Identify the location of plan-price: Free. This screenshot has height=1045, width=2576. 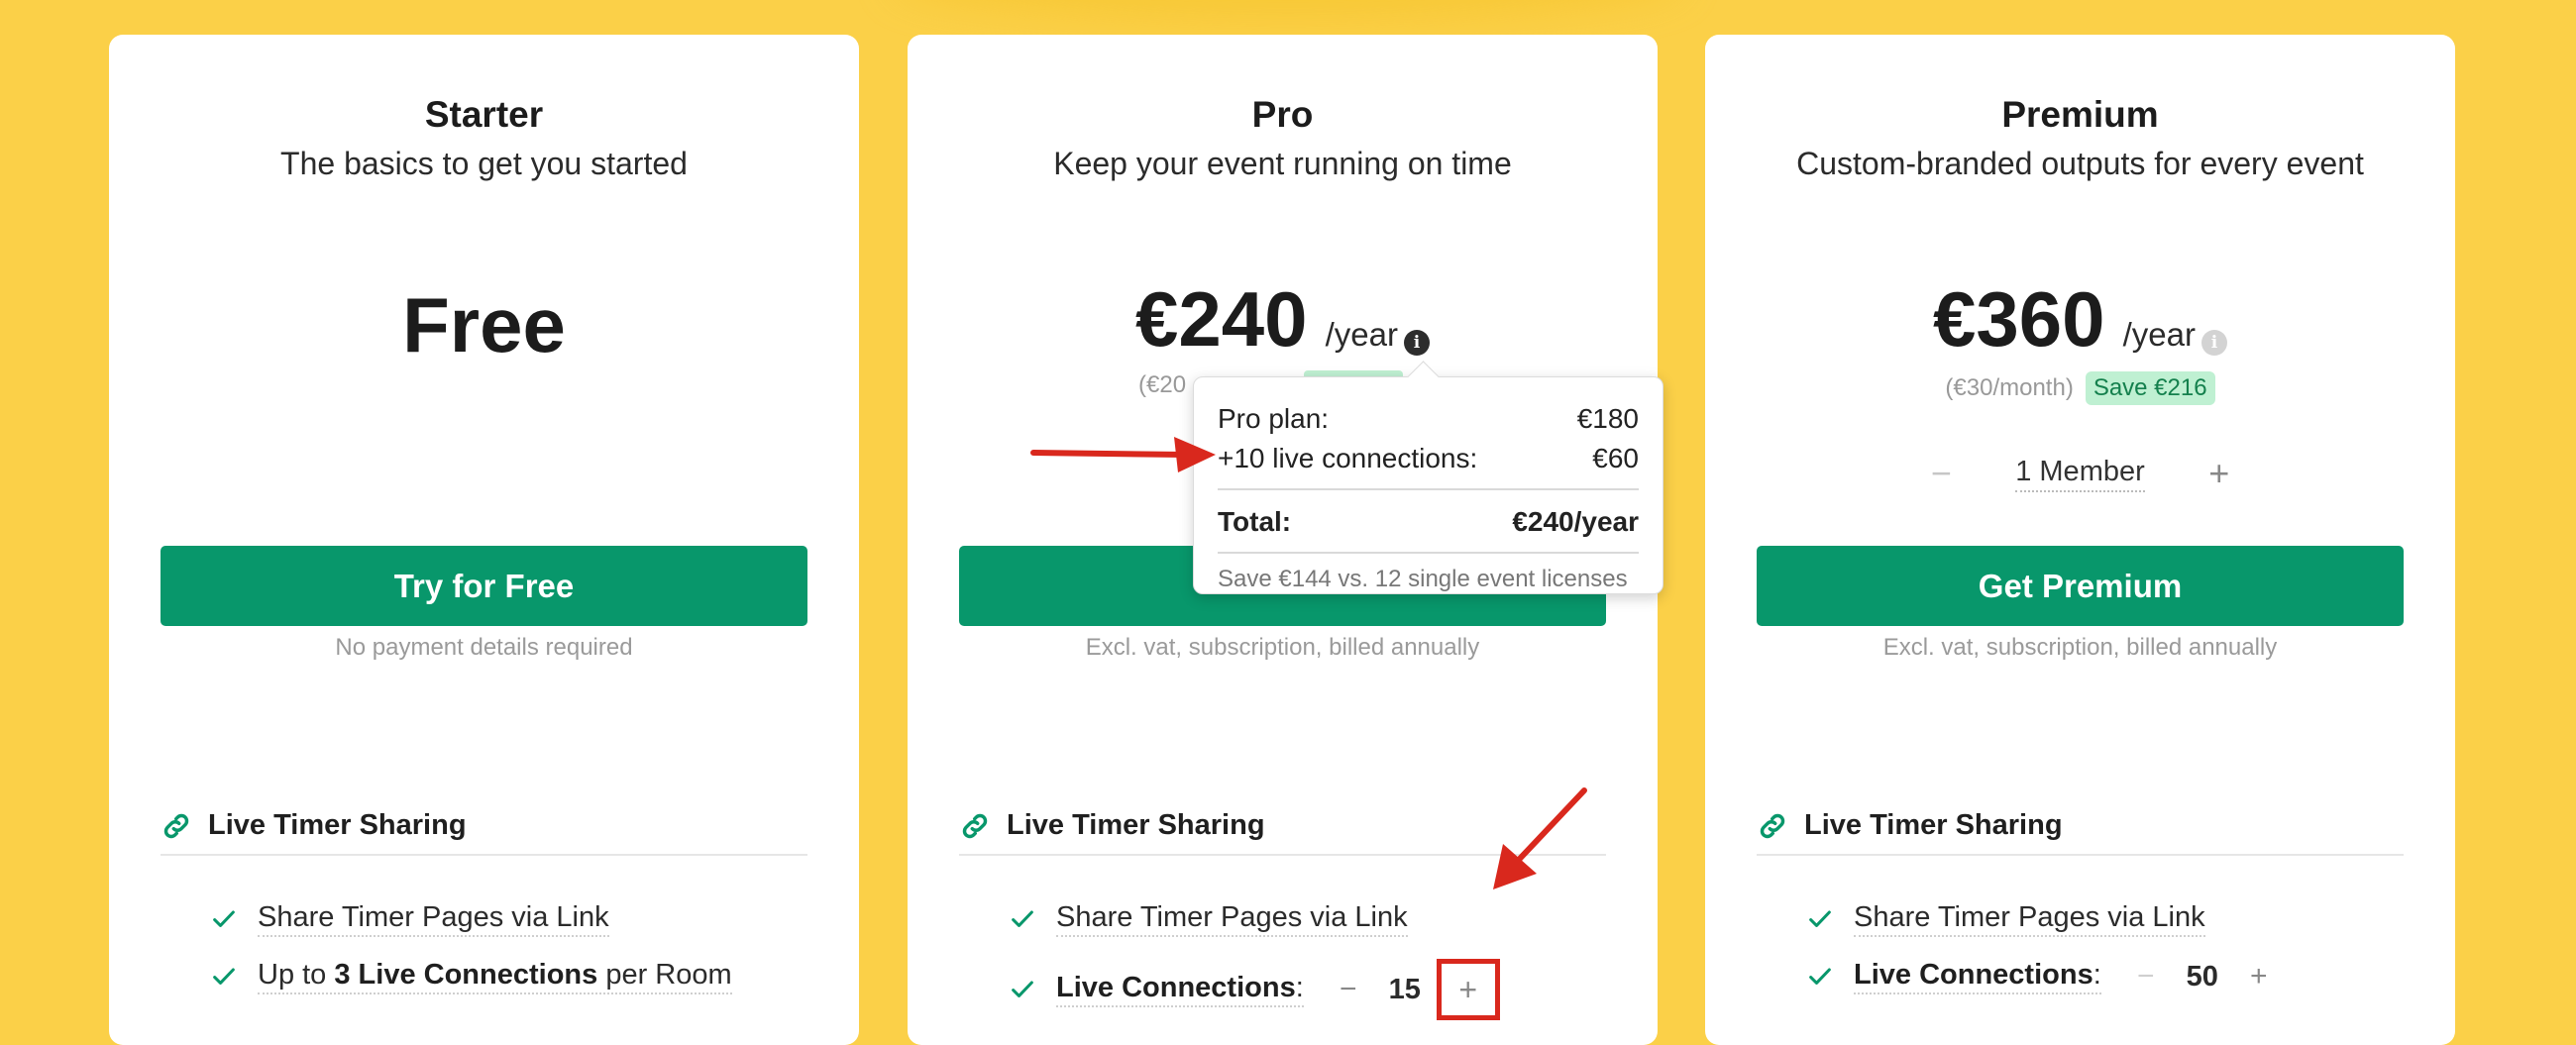
(484, 324).